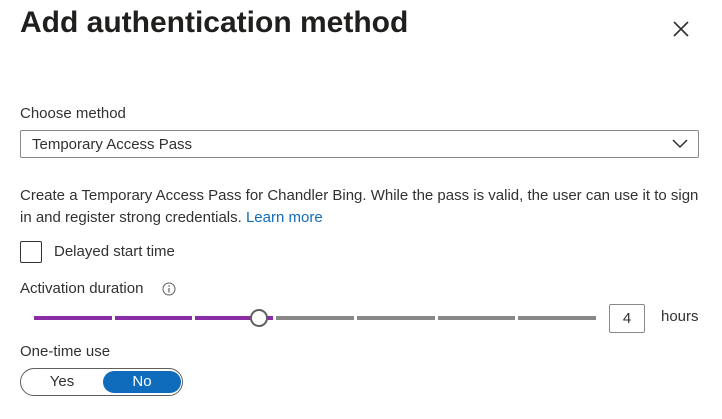 Image resolution: width=722 pixels, height=419 pixels. Describe the element at coordinates (112, 144) in the screenshot. I see `method-dropdown-value: Temporary Access Pass` at that location.